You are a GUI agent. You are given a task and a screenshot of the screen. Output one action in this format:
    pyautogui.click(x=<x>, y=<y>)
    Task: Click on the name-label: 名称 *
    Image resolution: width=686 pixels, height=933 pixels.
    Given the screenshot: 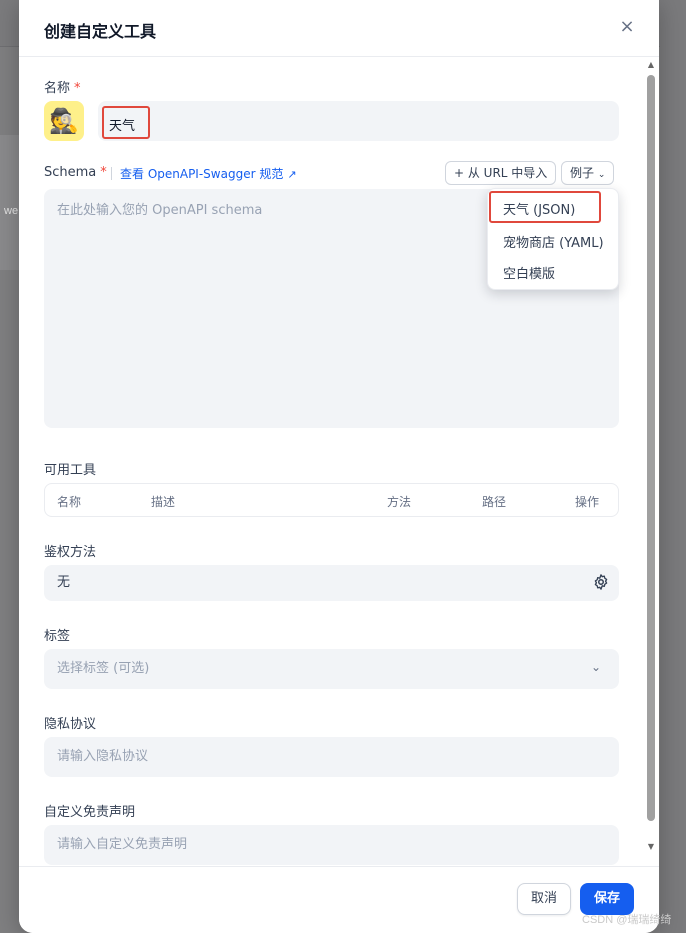 What is the action you would take?
    pyautogui.click(x=62, y=86)
    